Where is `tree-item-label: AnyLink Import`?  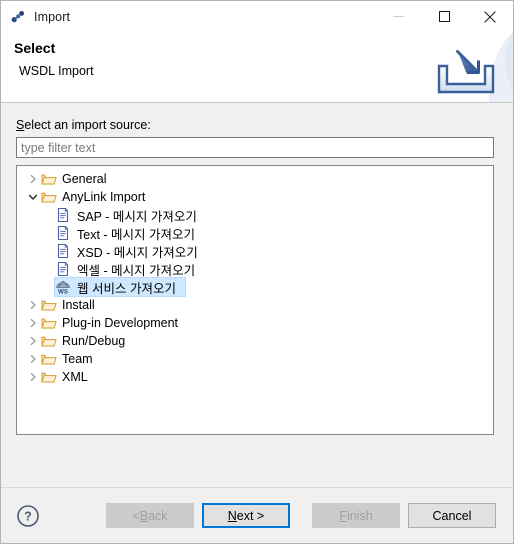
tree-item-label: AnyLink Import is located at coordinates (104, 197).